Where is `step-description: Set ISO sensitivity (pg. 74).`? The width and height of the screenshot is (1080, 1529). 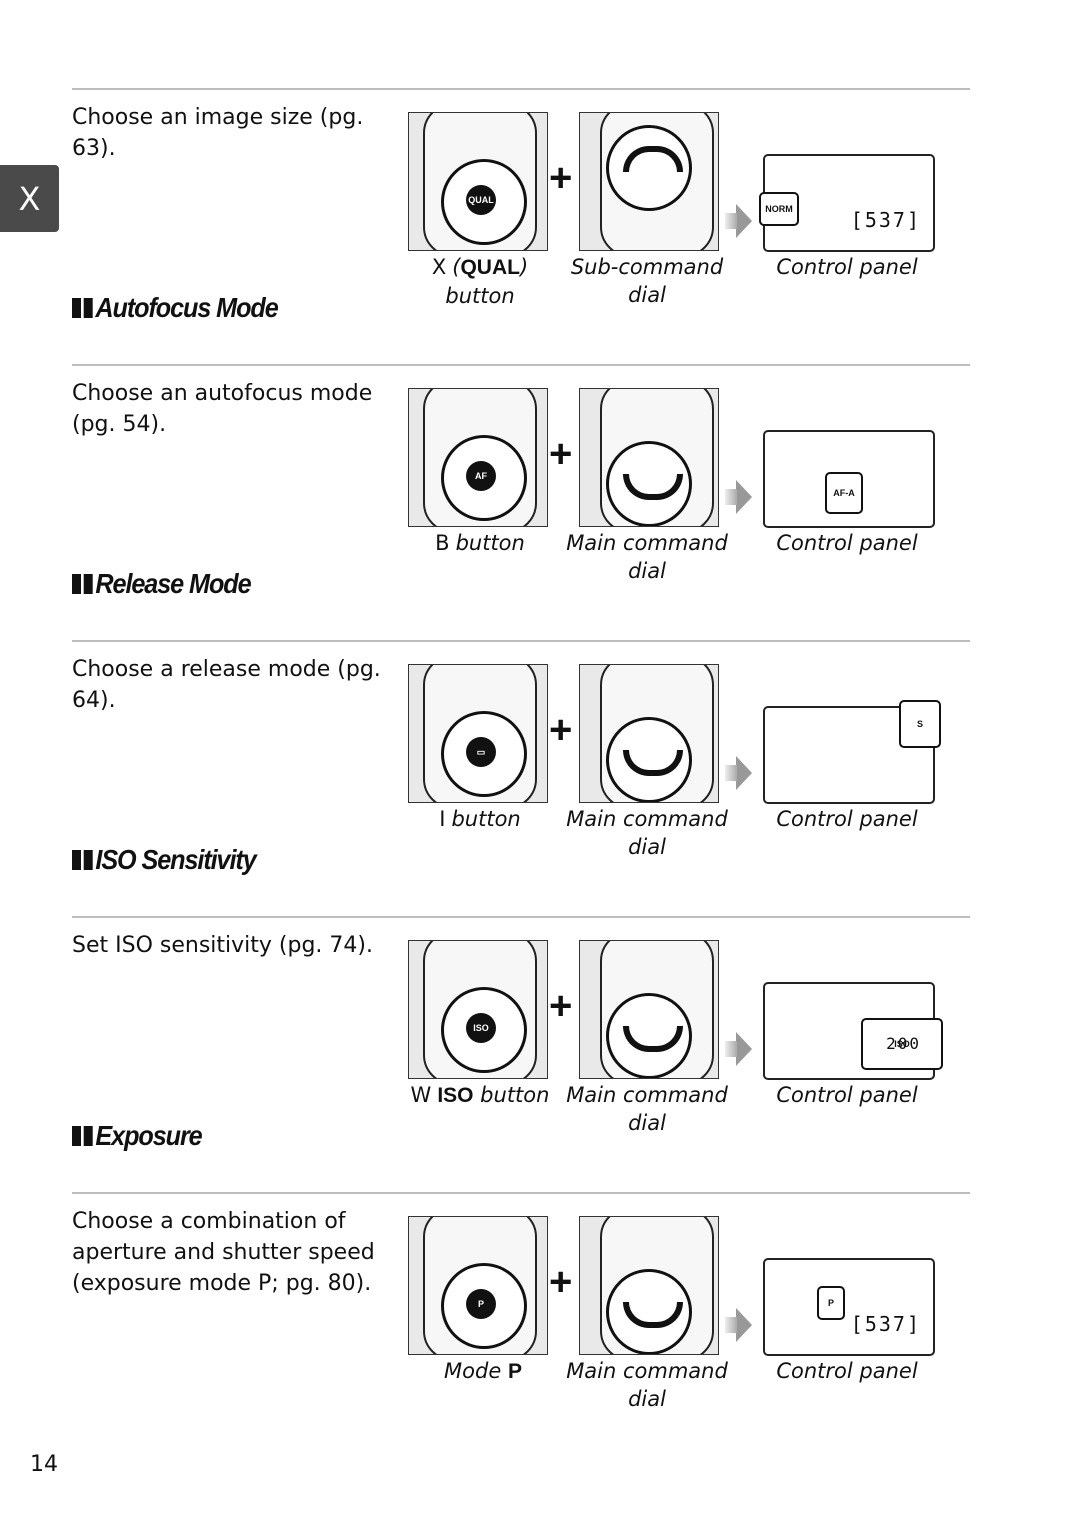 step-description: Set ISO sensitivity (pg. 74). is located at coordinates (222, 945).